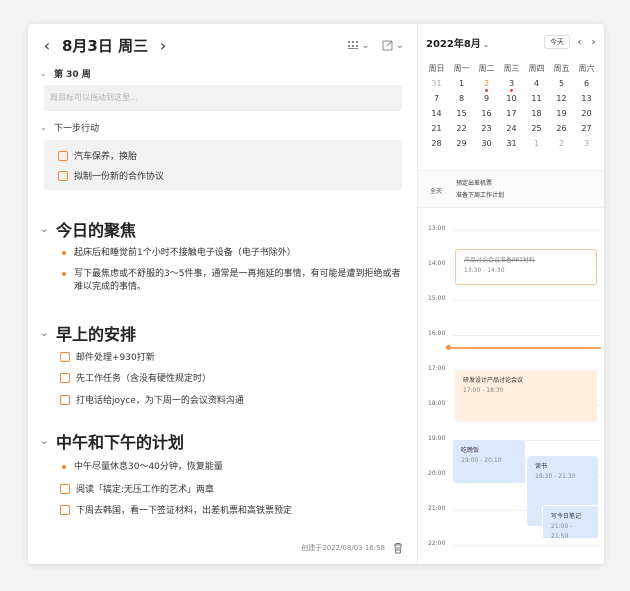  I want to click on calendar-event: 研发设计产品讨论会议 17:00 - 18:30, so click(526, 396).